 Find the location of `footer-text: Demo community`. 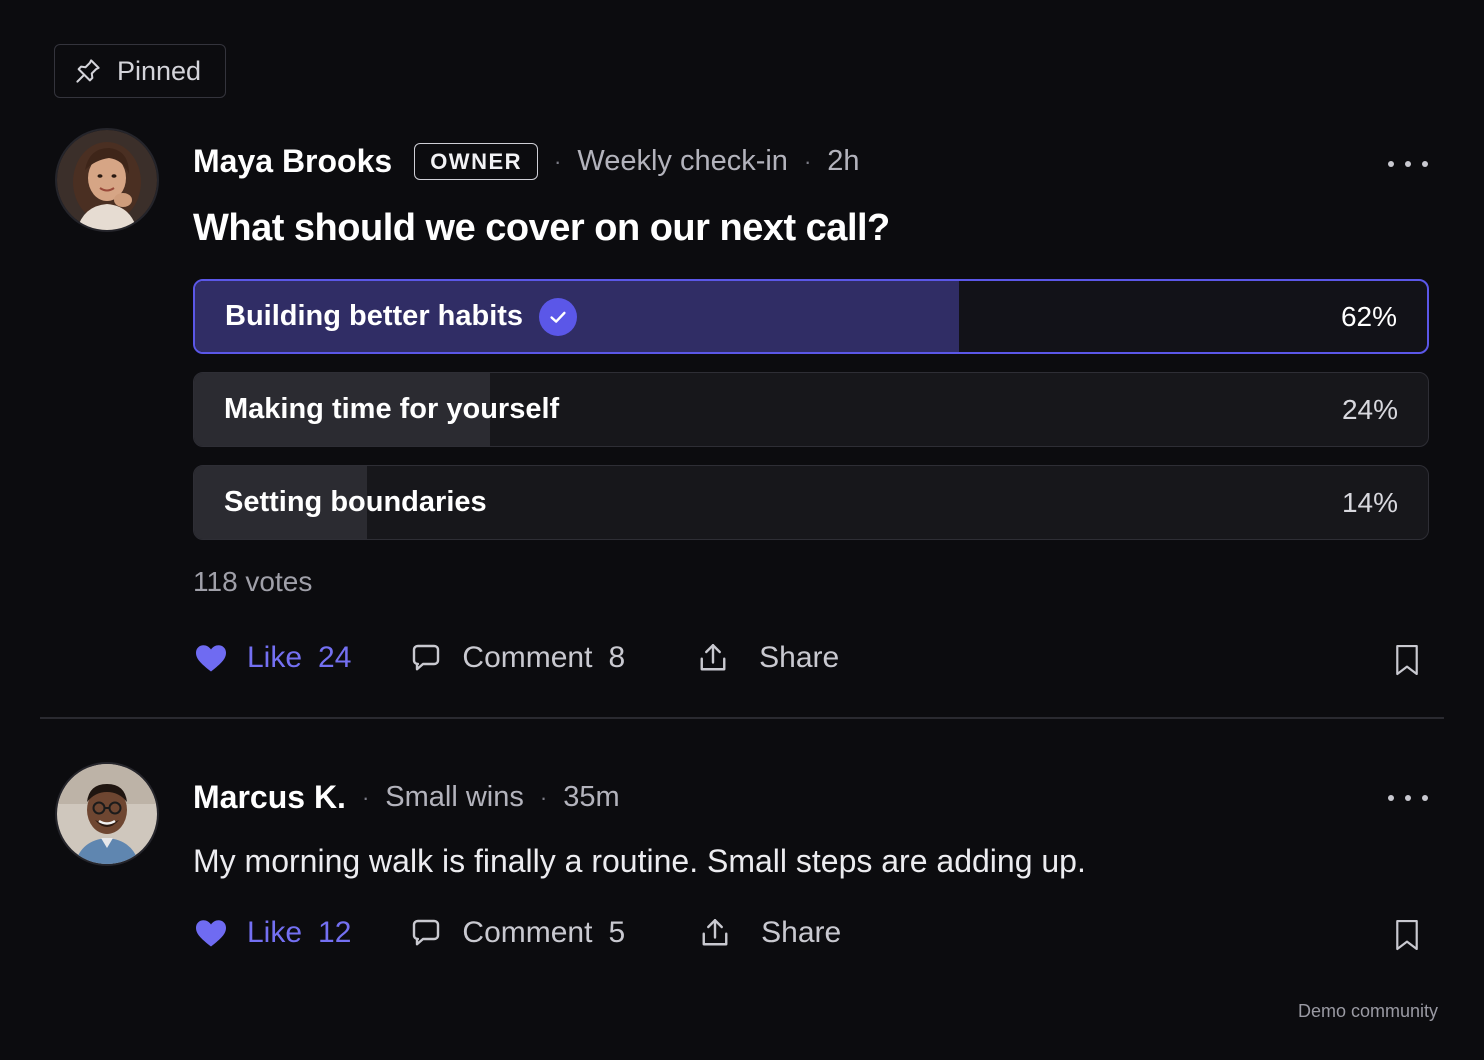

footer-text: Demo community is located at coordinates (1367, 1011).